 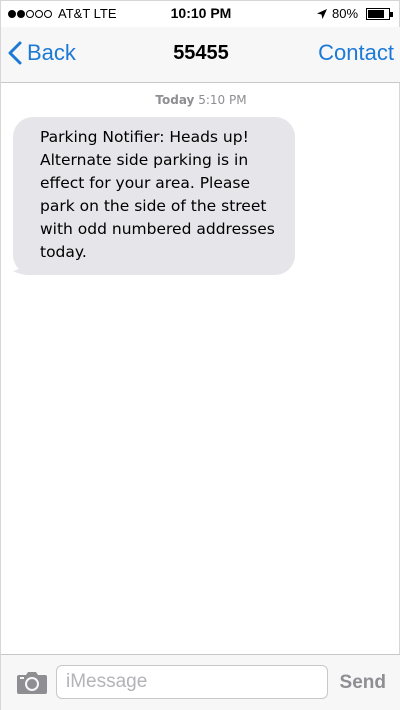 What do you see at coordinates (345, 13) in the screenshot?
I see `battery-percent: 80%` at bounding box center [345, 13].